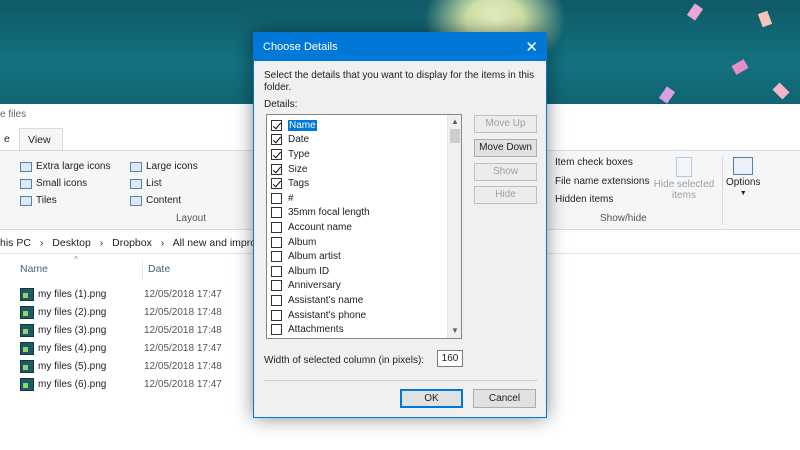 This screenshot has width=800, height=450. What do you see at coordinates (76, 259) in the screenshot?
I see `sort-chevron-icon: ^` at bounding box center [76, 259].